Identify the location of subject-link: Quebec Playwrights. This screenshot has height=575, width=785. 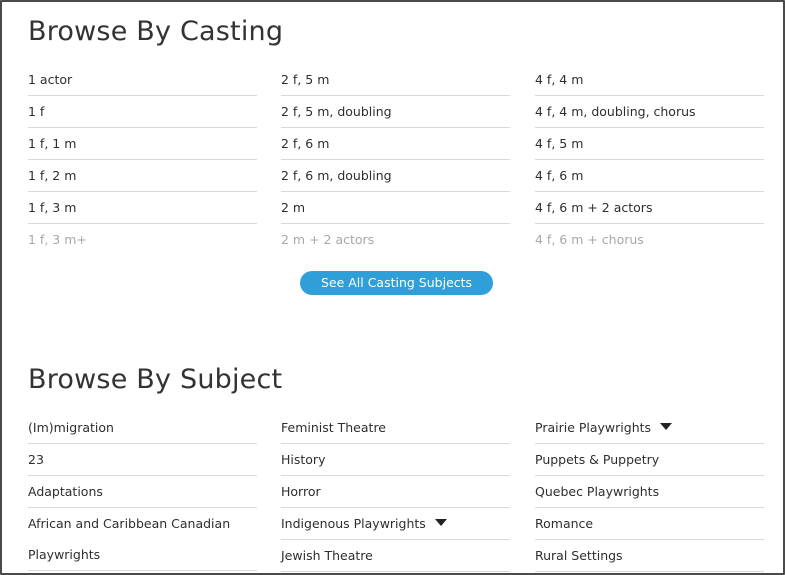
(649, 492).